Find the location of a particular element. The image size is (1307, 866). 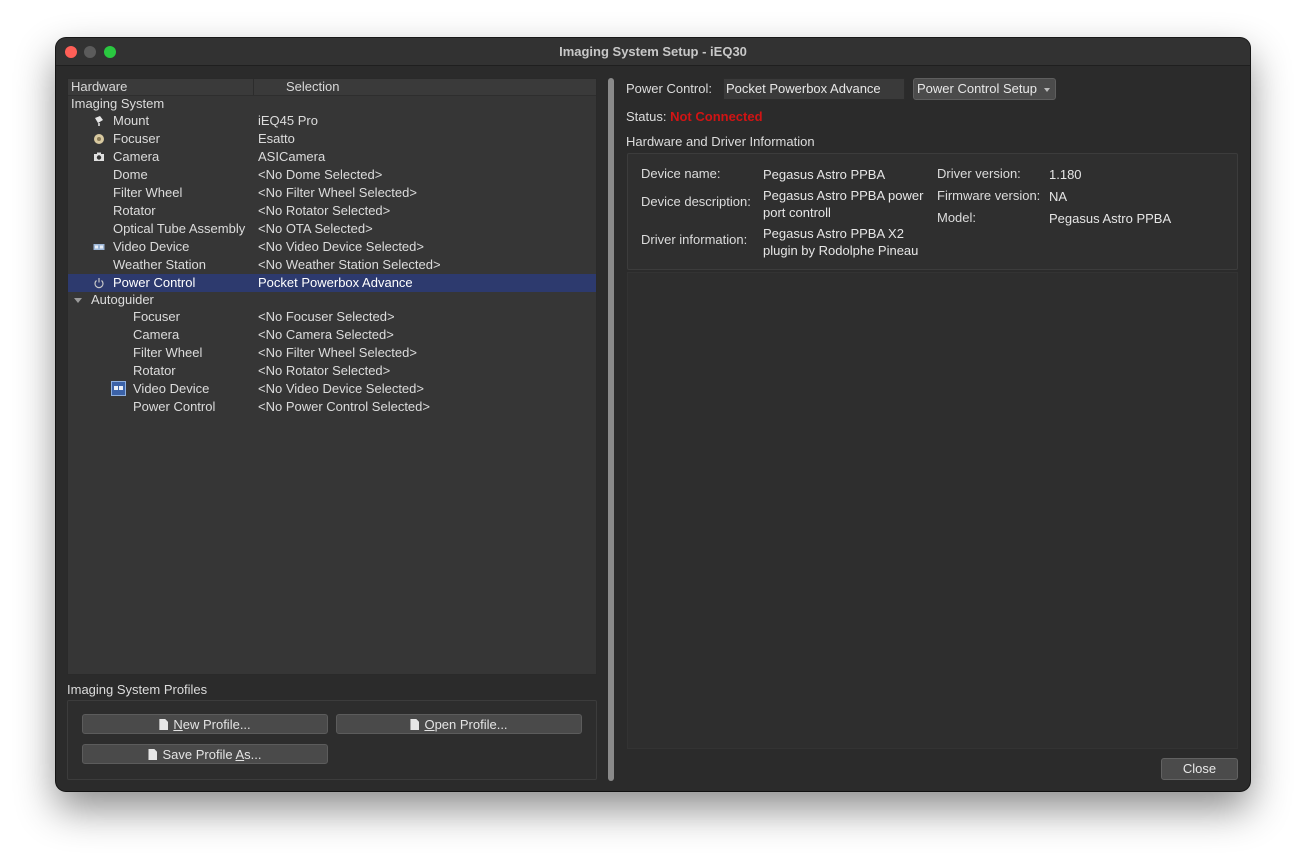

tree-row-focuser: Focuser Esatto is located at coordinates (332, 139).